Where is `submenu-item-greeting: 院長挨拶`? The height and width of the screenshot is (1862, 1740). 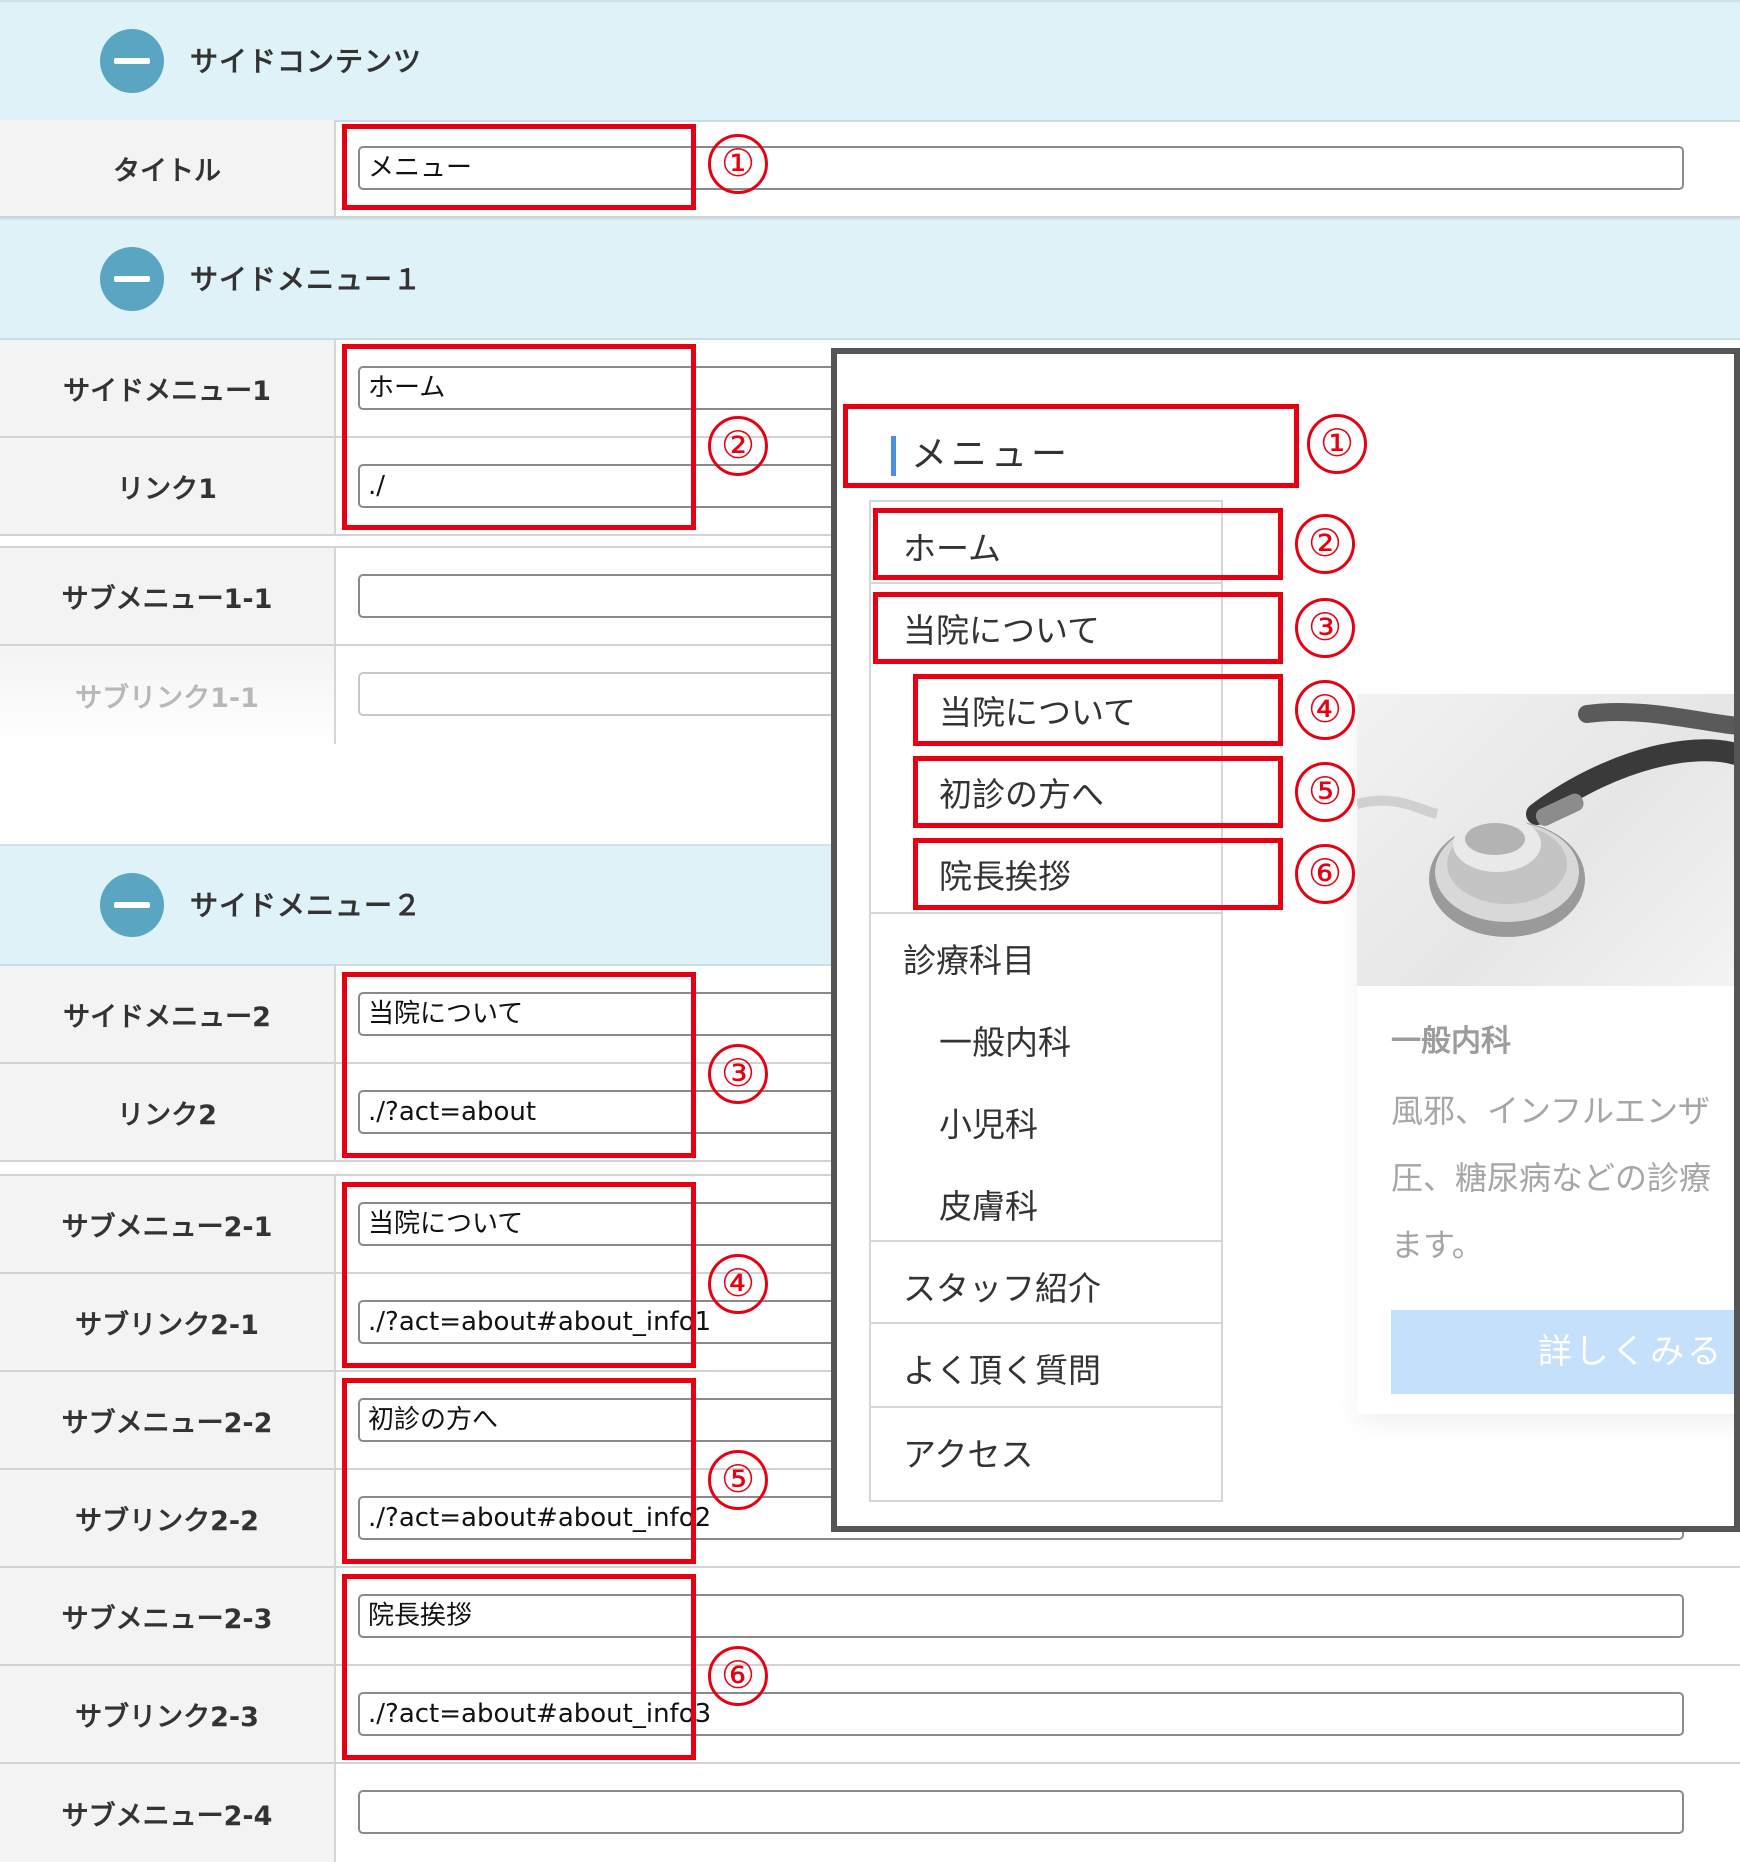
submenu-item-greeting: 院長挨拶 is located at coordinates (1046, 874).